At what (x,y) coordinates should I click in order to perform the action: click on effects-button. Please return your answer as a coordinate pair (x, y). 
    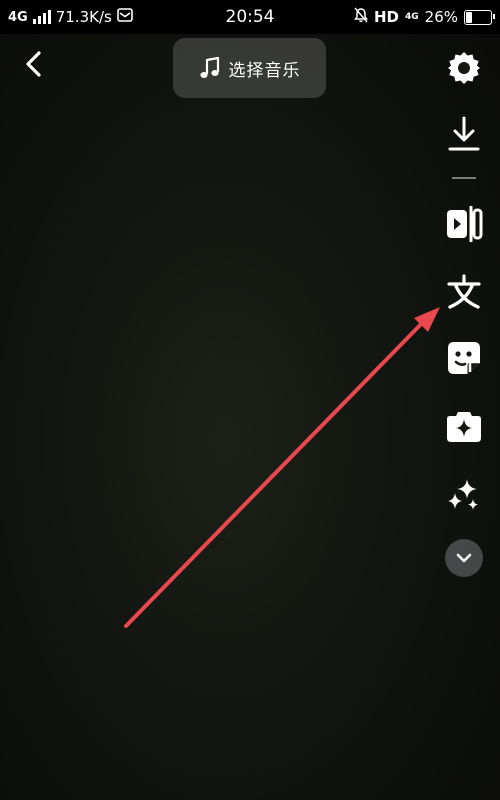
    Looking at the image, I should click on (464, 426).